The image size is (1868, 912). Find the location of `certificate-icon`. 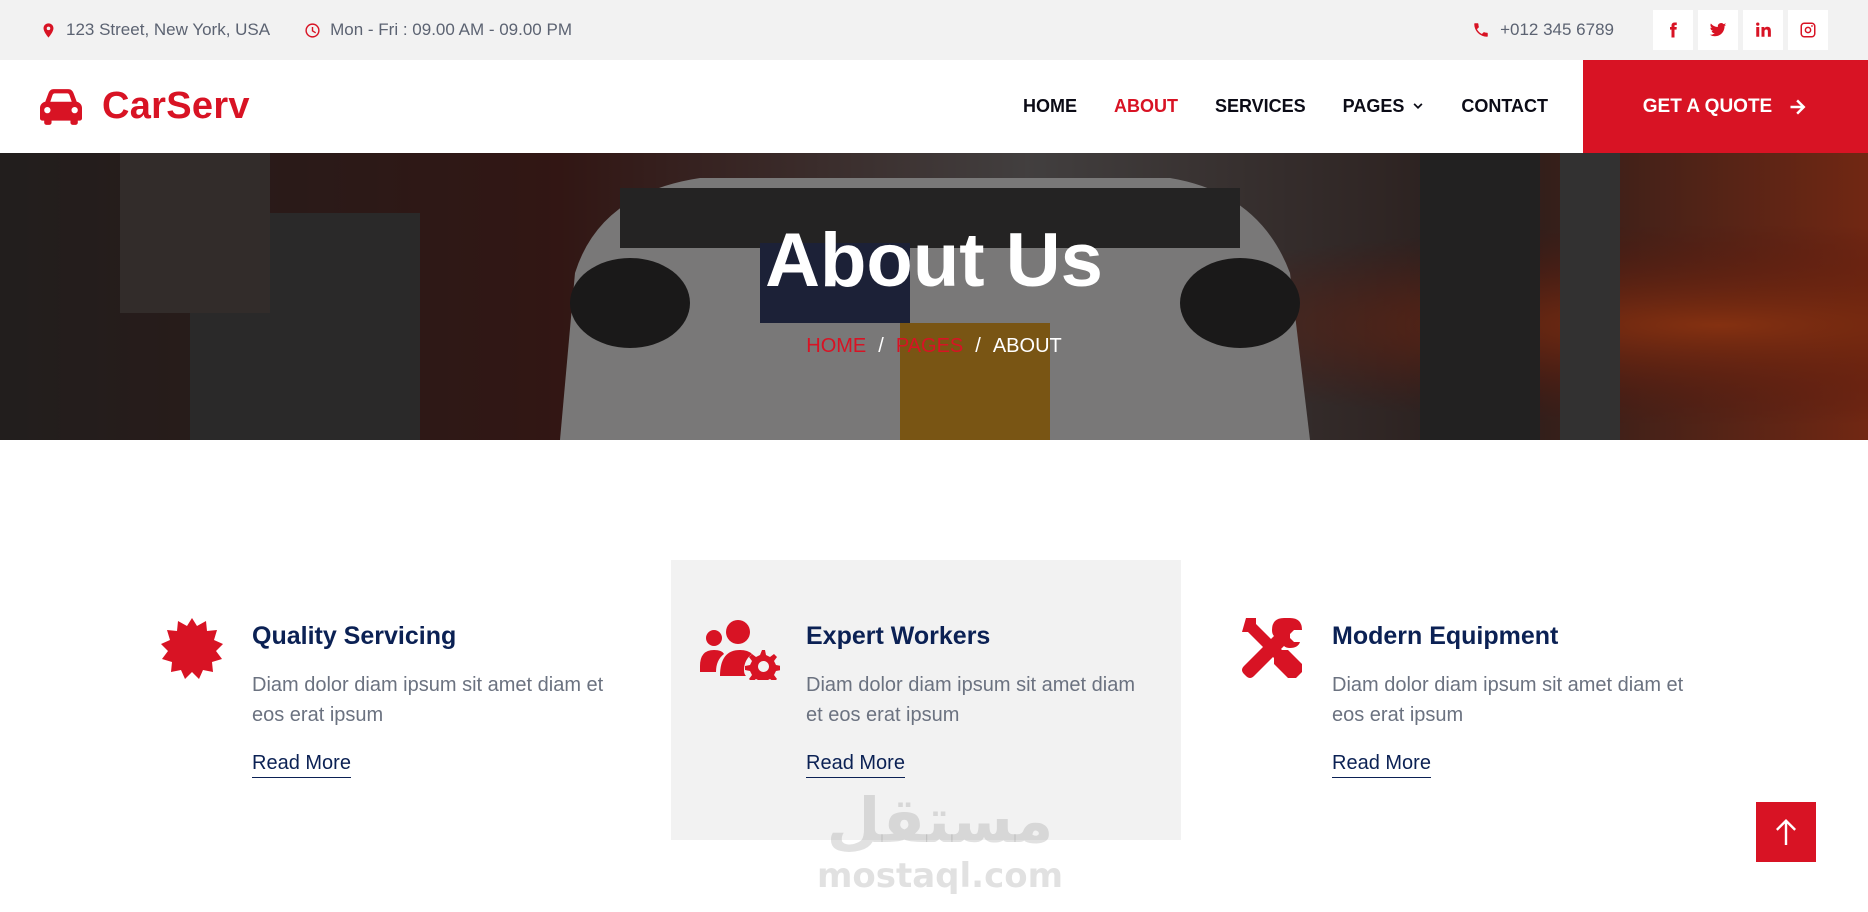

certificate-icon is located at coordinates (192, 648).